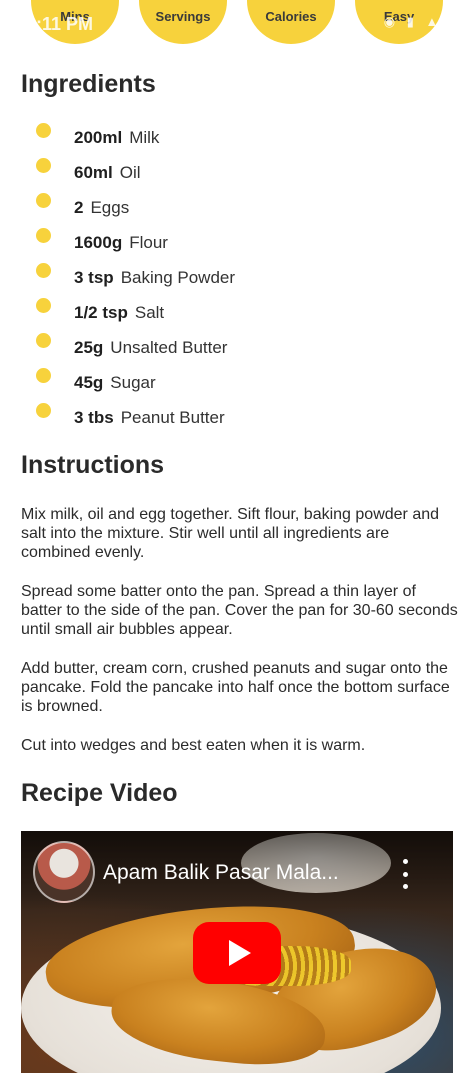  I want to click on stat-mins-label: Mins, so click(75, 16).